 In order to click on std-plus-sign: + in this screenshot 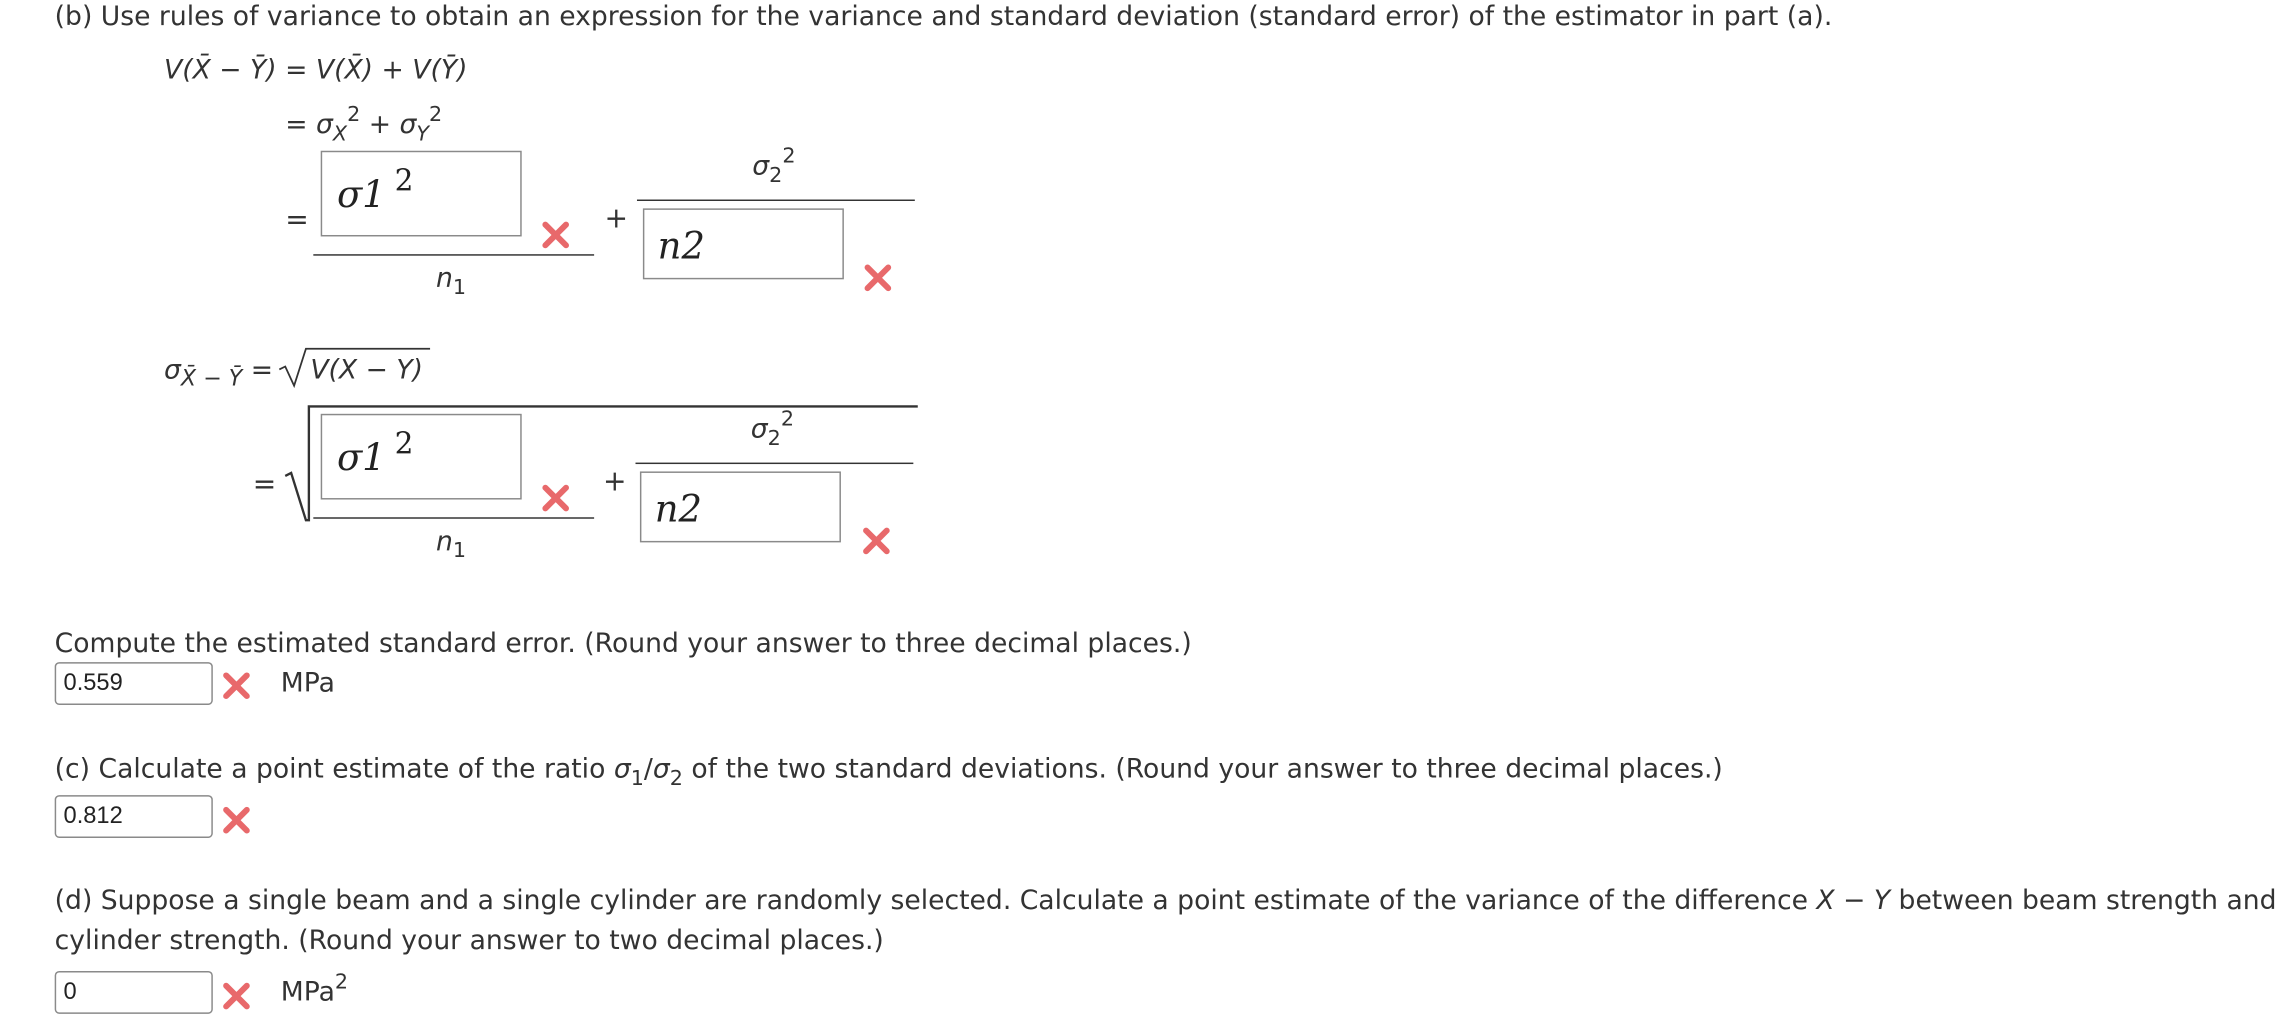, I will do `click(614, 482)`.